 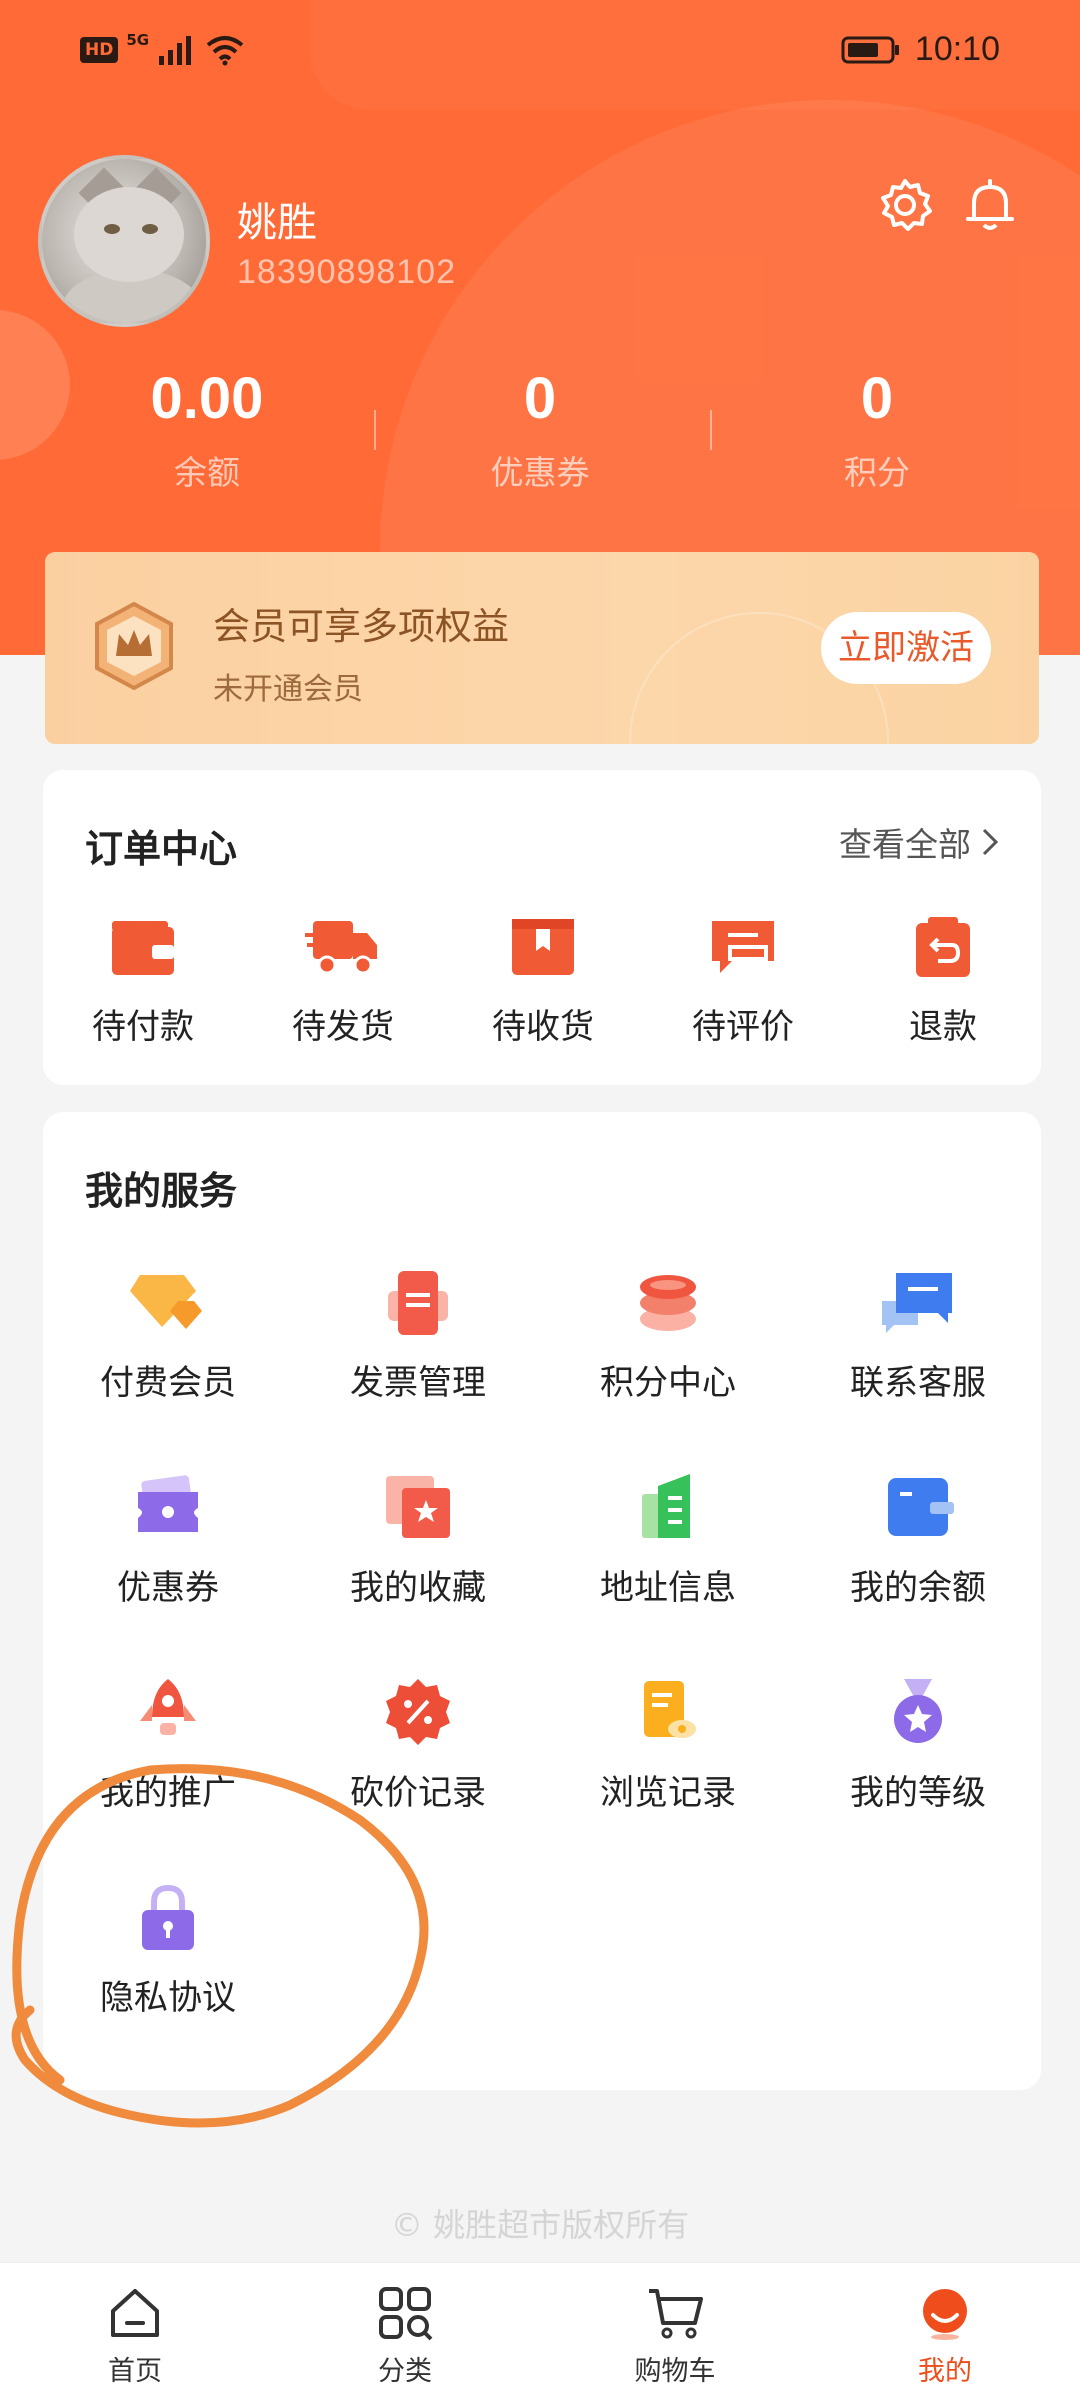 I want to click on avatar, so click(x=124, y=241).